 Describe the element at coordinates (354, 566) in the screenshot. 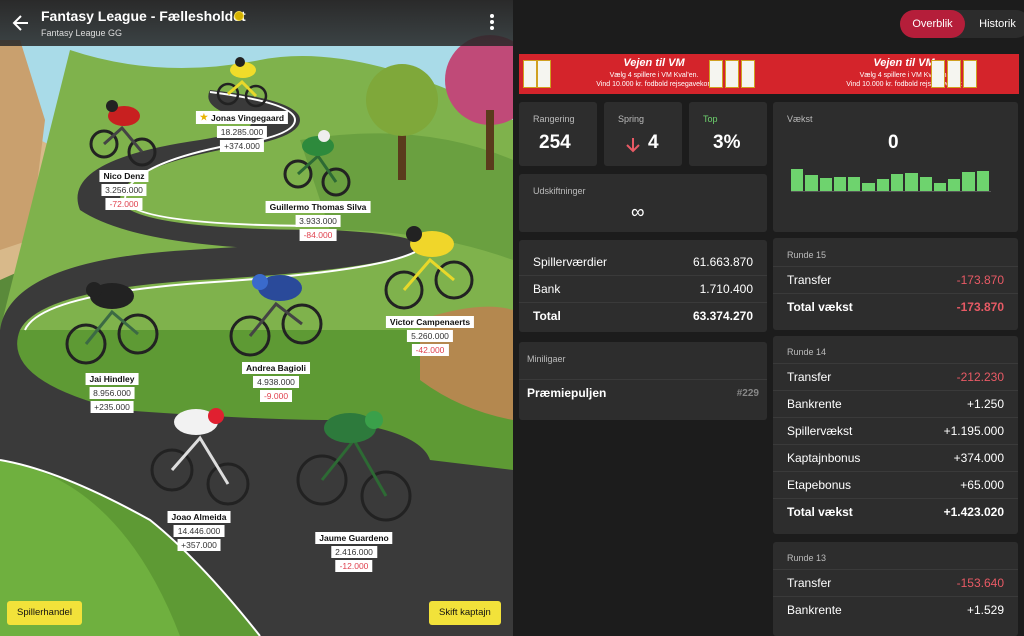

I see `rider-change: -12.000` at that location.